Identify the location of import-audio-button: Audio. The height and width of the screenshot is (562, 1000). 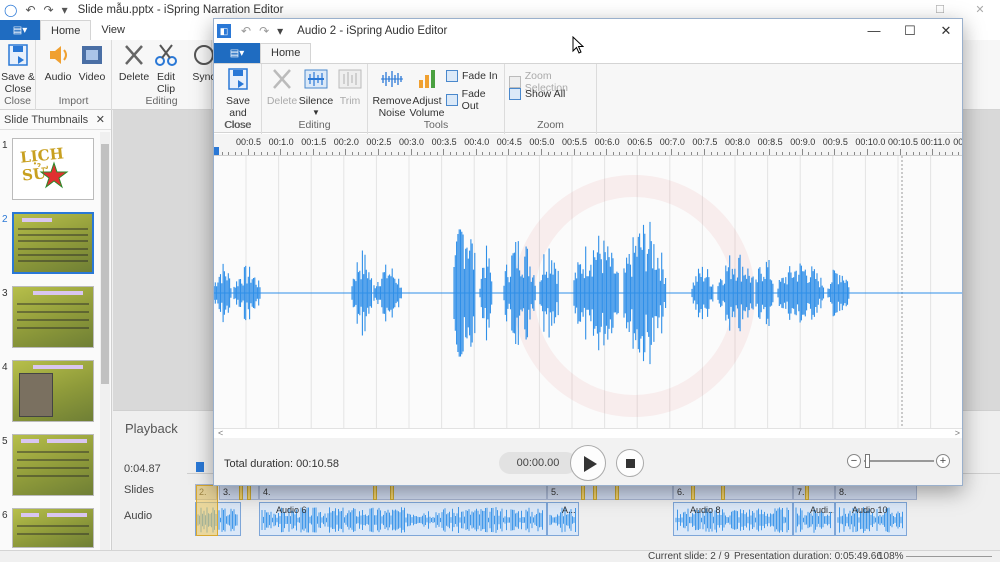
(58, 62).